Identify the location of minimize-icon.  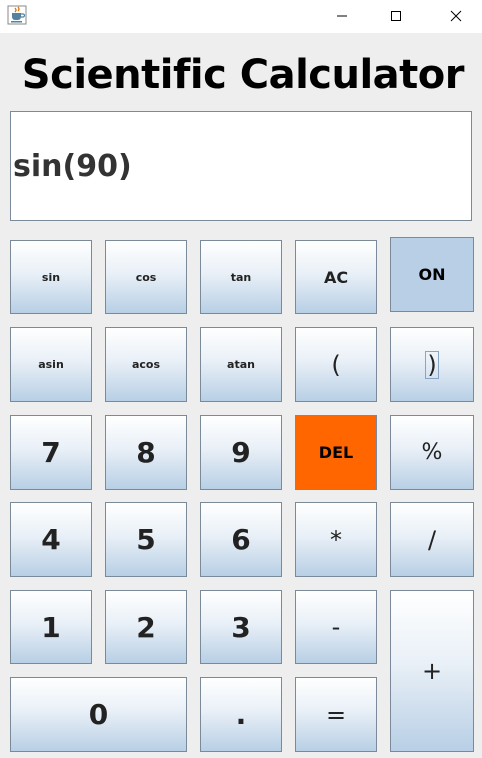
(342, 16).